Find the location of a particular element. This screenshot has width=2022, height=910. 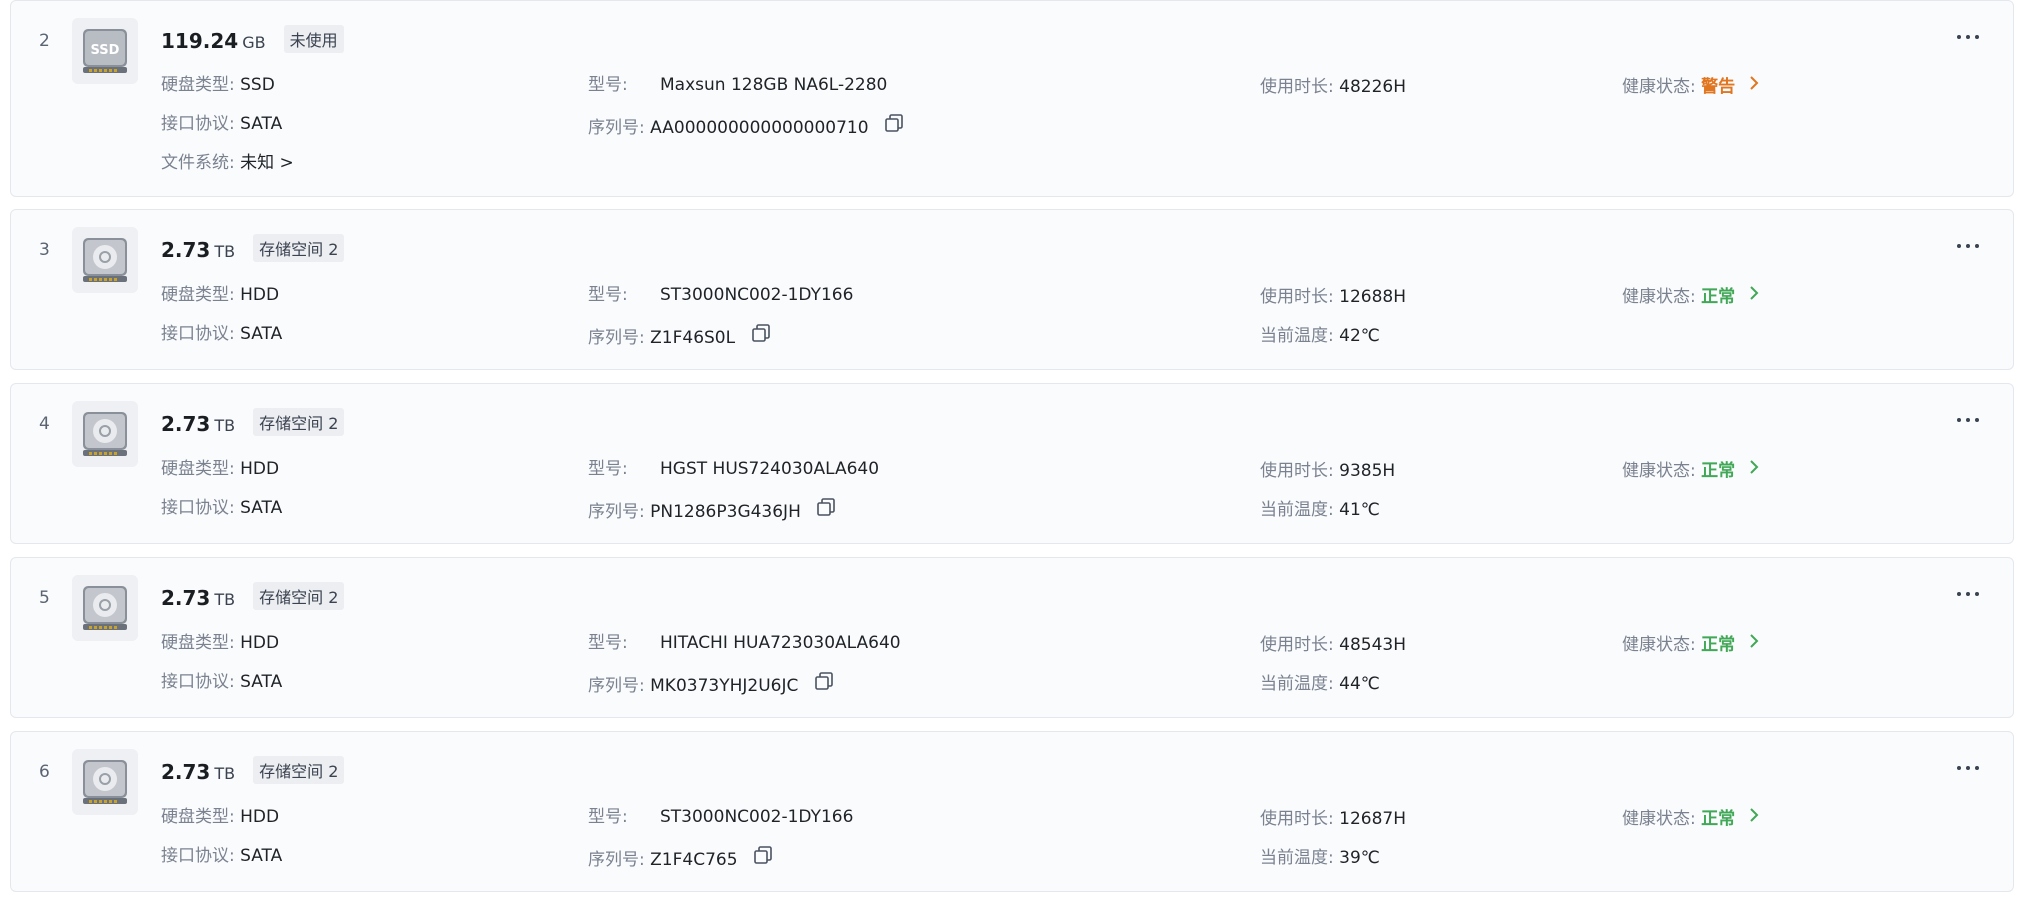

model-value: HGST HUS724030ALA640 is located at coordinates (770, 469).